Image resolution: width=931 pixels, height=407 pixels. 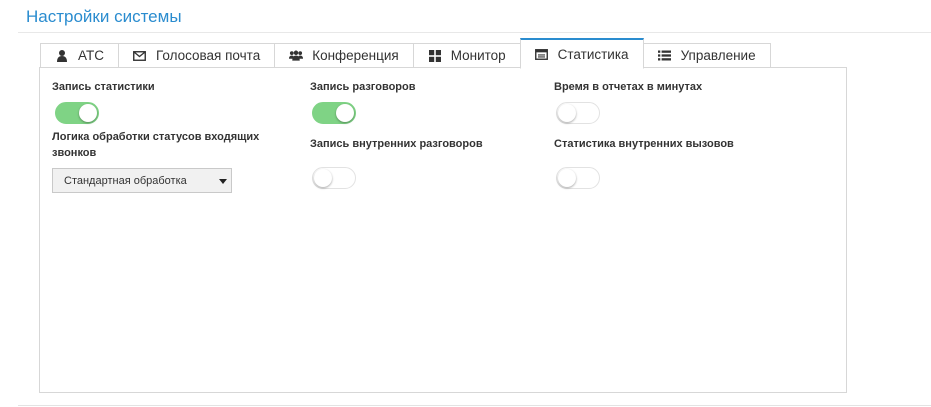 I want to click on caret-down-icon, so click(x=223, y=181).